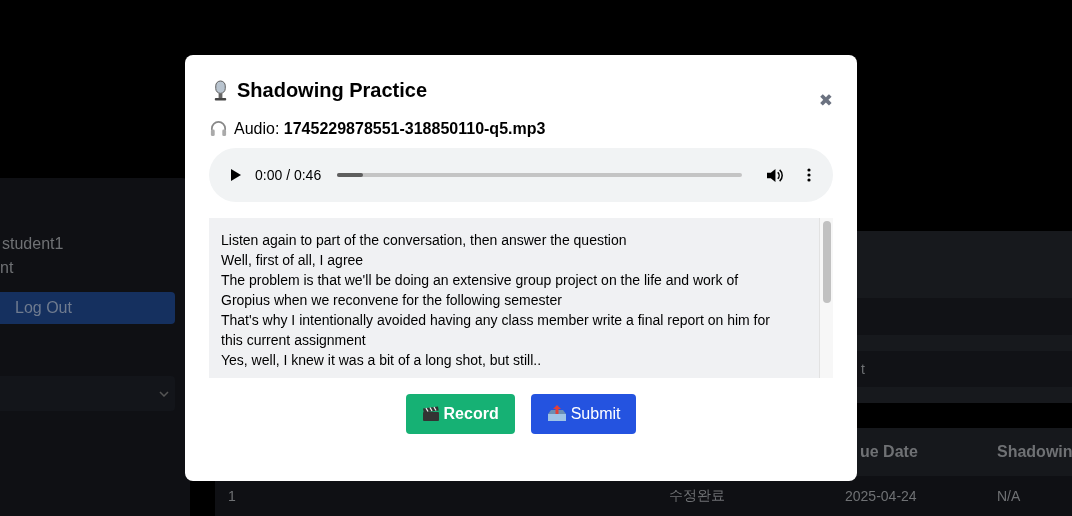 This screenshot has height=516, width=1072. Describe the element at coordinates (218, 128) in the screenshot. I see `headphones-icon` at that location.